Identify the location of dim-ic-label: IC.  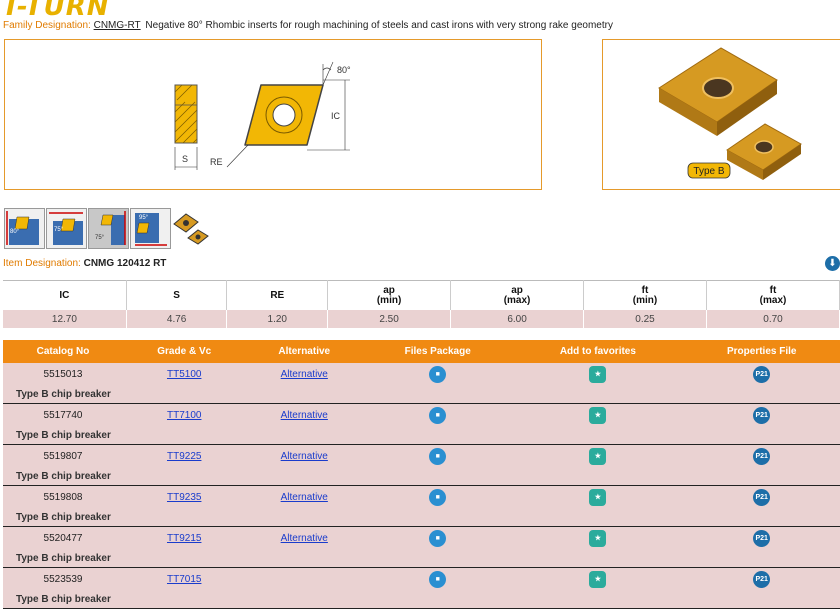
(336, 116).